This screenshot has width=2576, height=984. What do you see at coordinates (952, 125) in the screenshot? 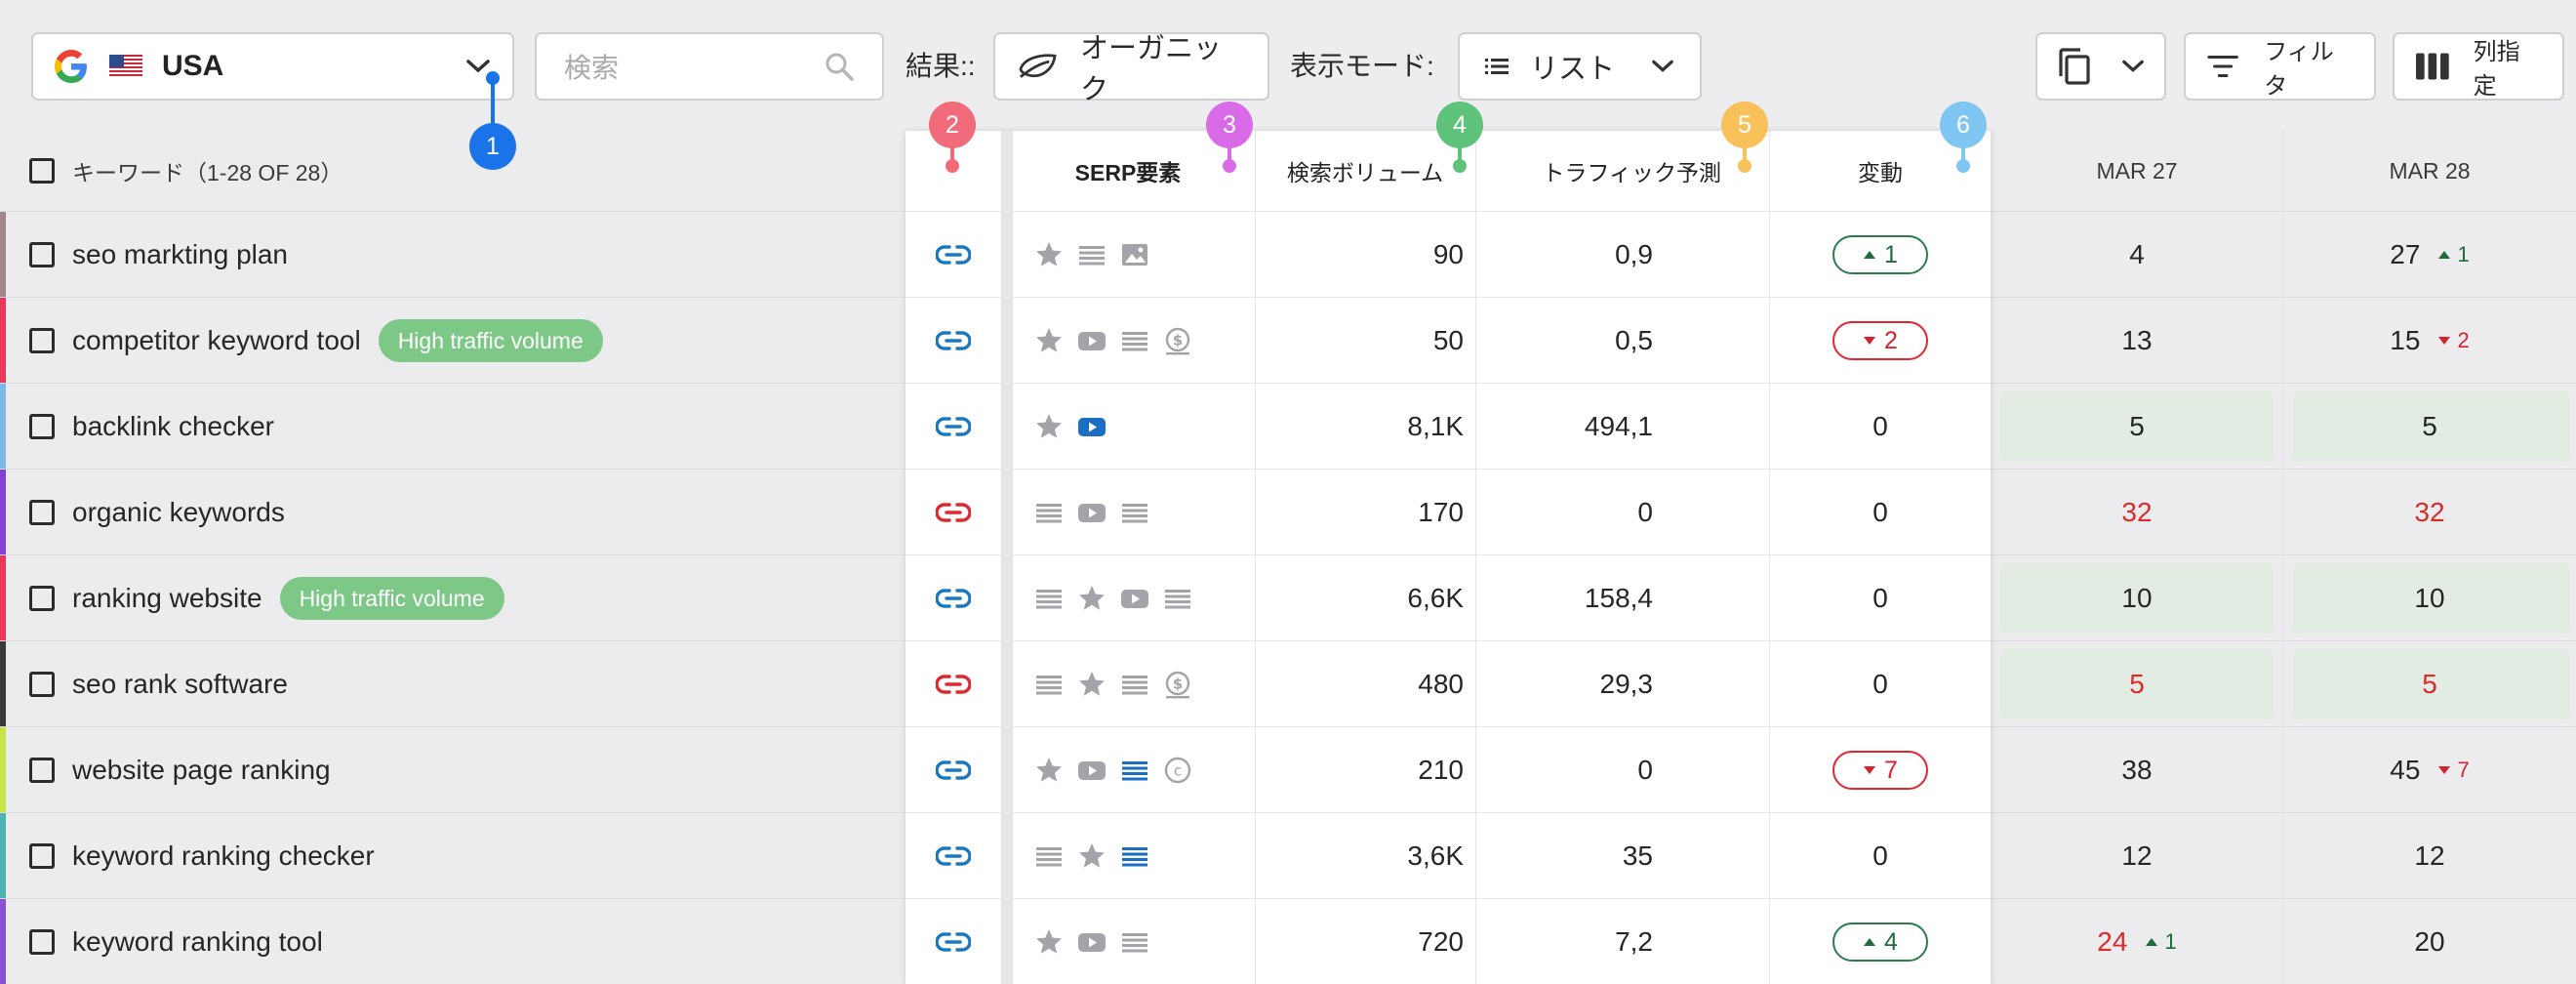
I see `callout-badge-2: 2` at bounding box center [952, 125].